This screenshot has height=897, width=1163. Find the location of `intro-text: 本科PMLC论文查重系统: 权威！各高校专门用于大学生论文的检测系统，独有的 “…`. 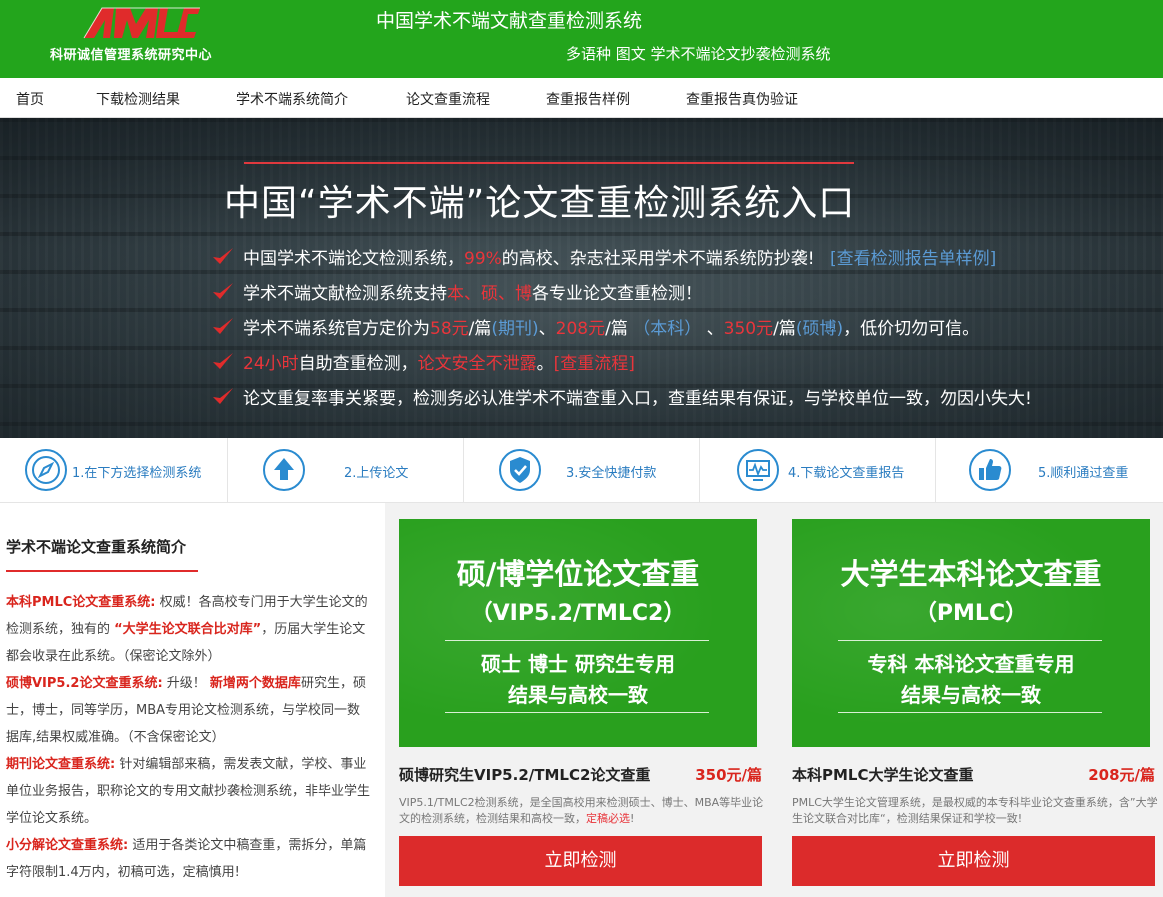

intro-text: 本科PMLC论文查重系统: 权威！各高校专门用于大学生论文的检测系统，独有的 “… is located at coordinates (189, 737).